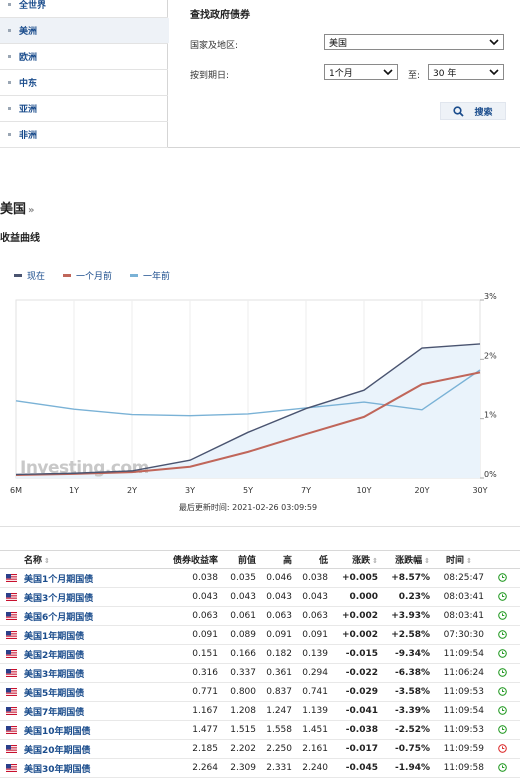  What do you see at coordinates (190, 490) in the screenshot?
I see `x-tick-label: 3Y` at bounding box center [190, 490].